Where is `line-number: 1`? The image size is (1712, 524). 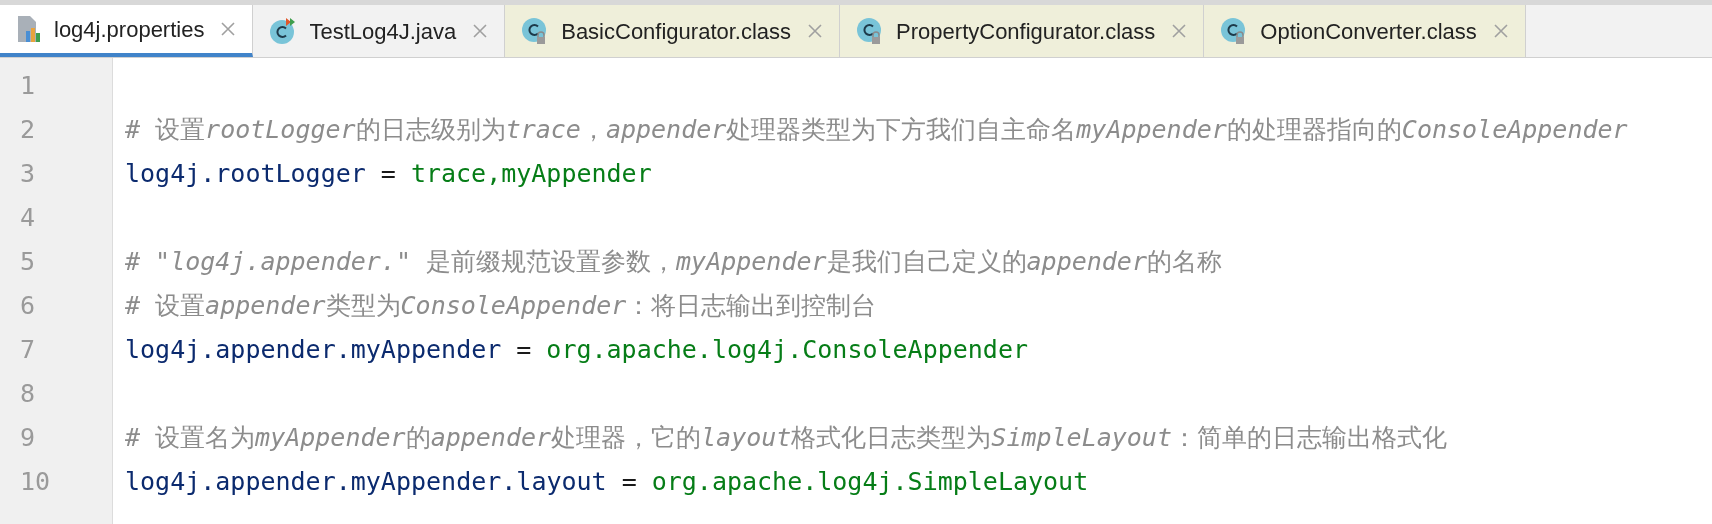
line-number: 1 is located at coordinates (28, 86).